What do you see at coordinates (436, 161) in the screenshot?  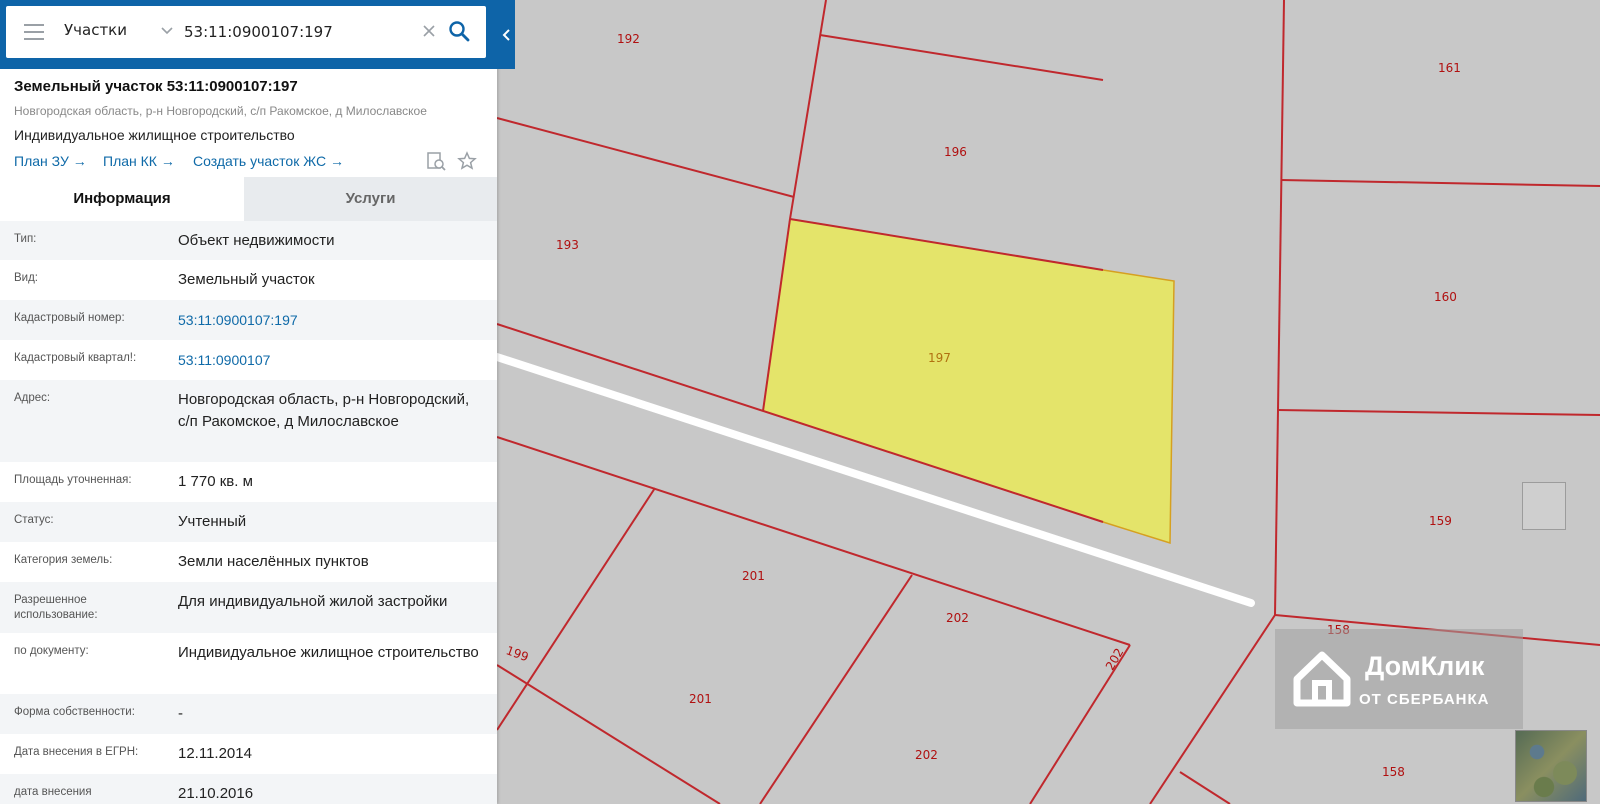 I see `document-search-icon` at bounding box center [436, 161].